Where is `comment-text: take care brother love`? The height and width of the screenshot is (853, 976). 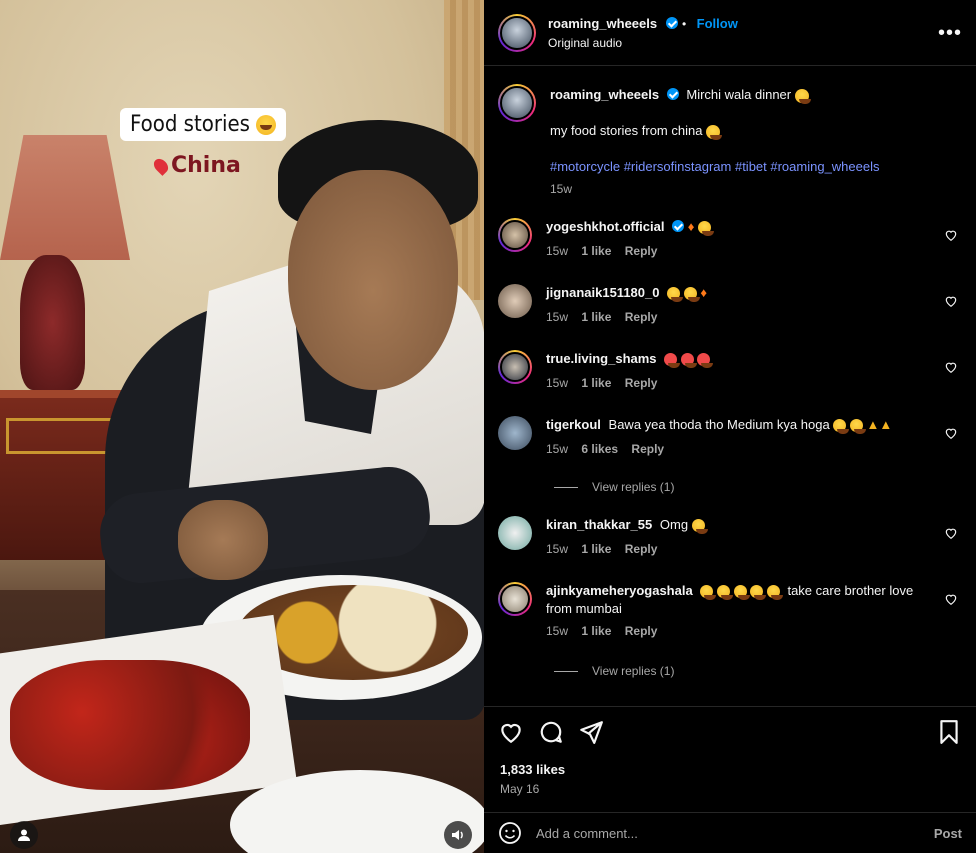 comment-text: take care brother love is located at coordinates (850, 590).